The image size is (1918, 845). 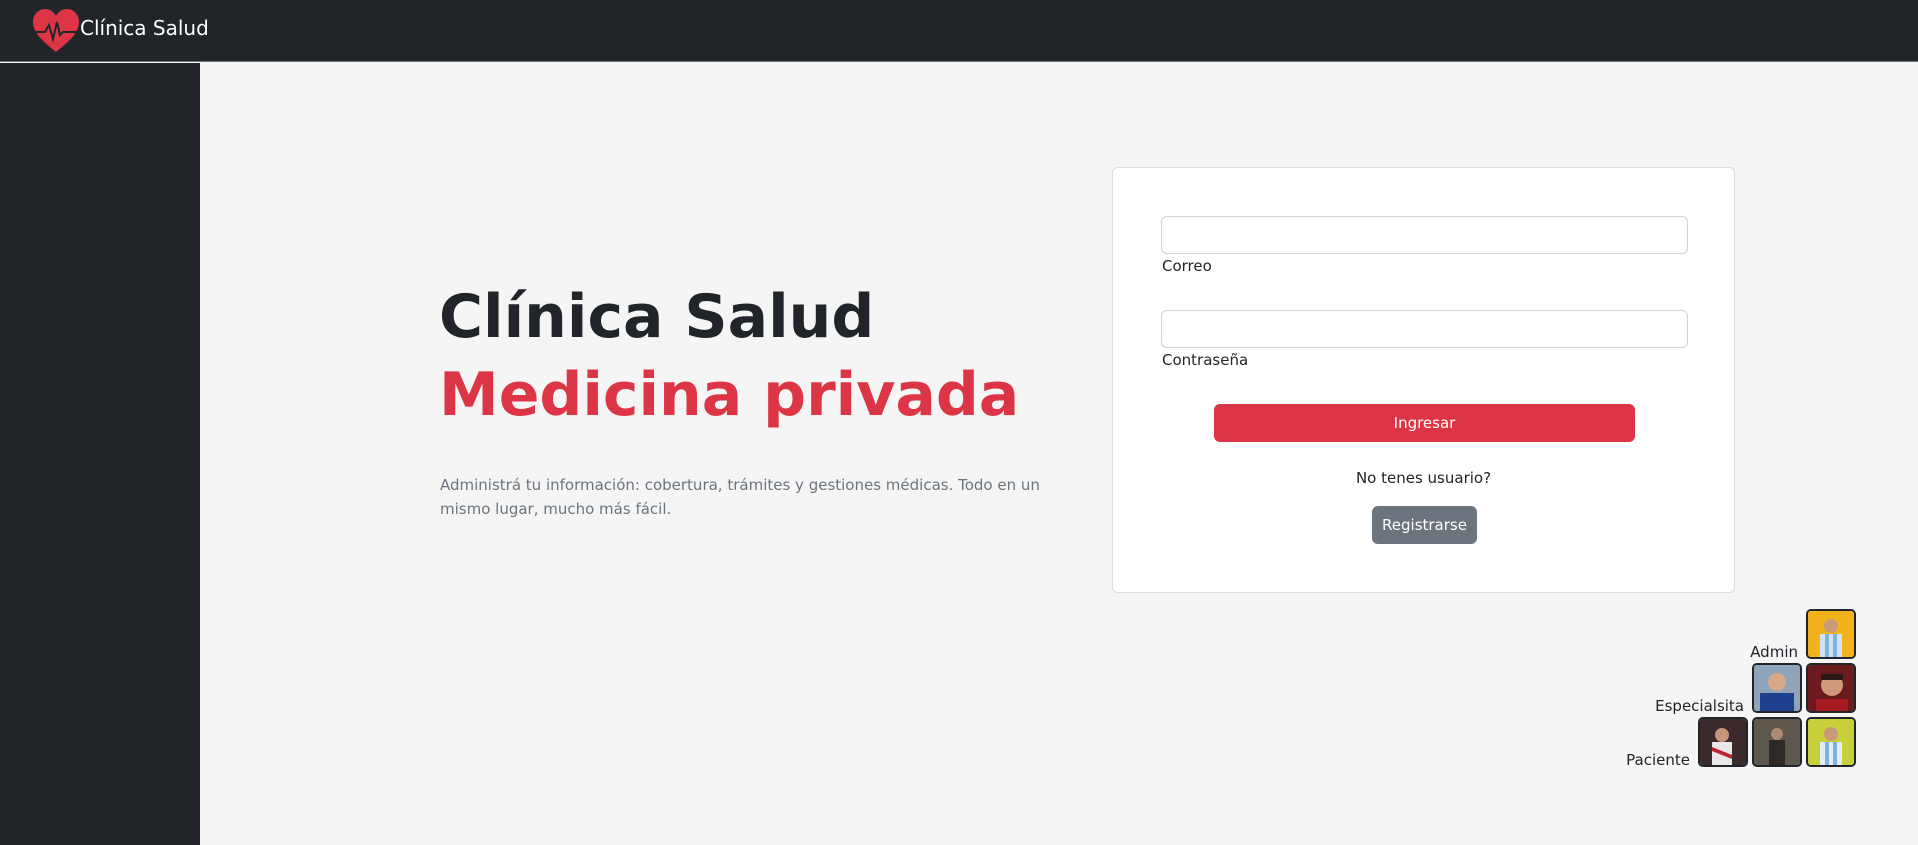 I want to click on email-label: Correo, so click(x=1187, y=266).